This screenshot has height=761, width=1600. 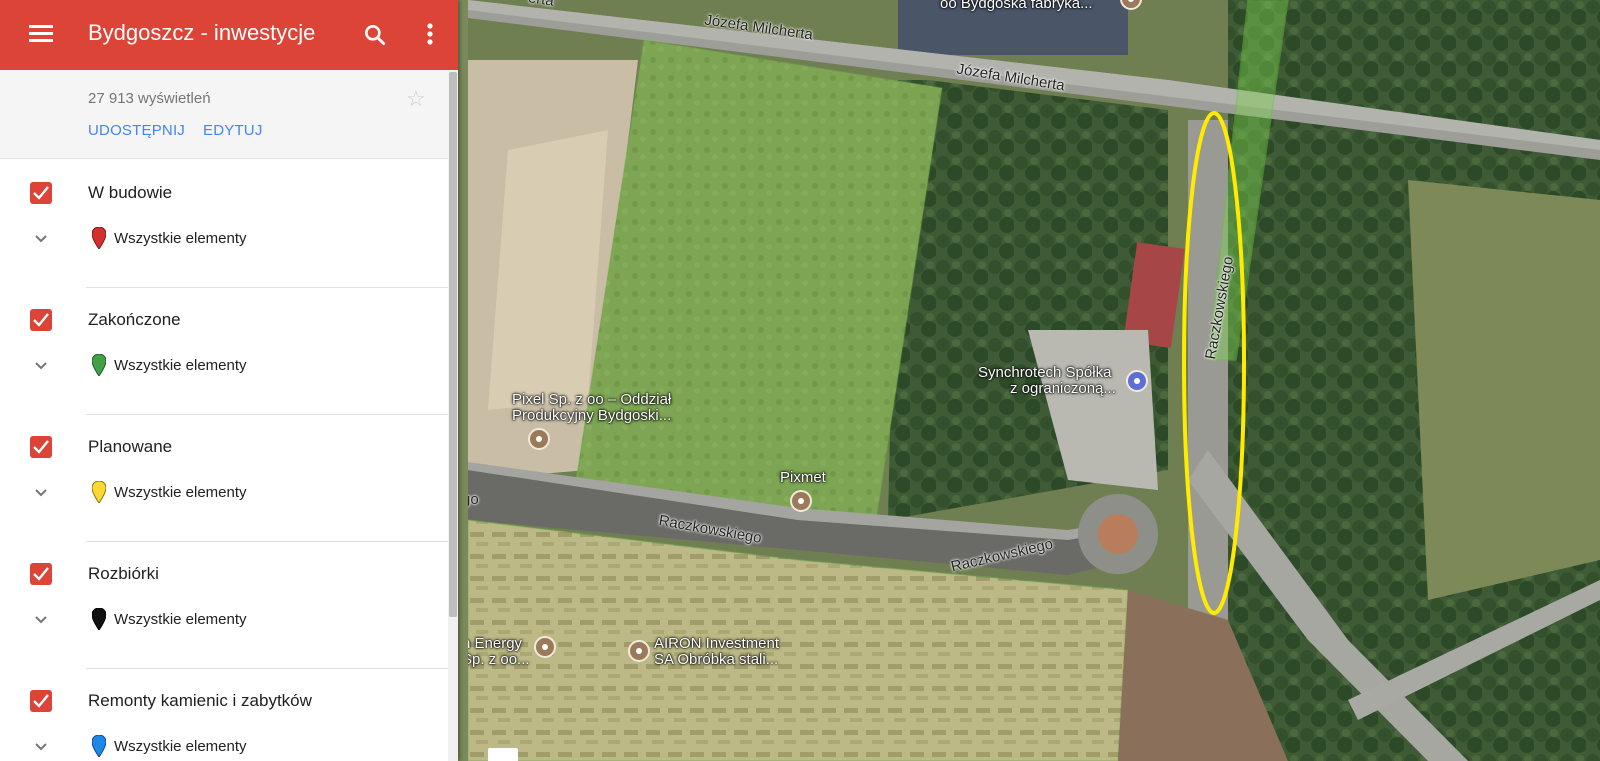 What do you see at coordinates (224, 350) in the screenshot?
I see `layer-zakonczone: Zakończone Wszystkie elementy` at bounding box center [224, 350].